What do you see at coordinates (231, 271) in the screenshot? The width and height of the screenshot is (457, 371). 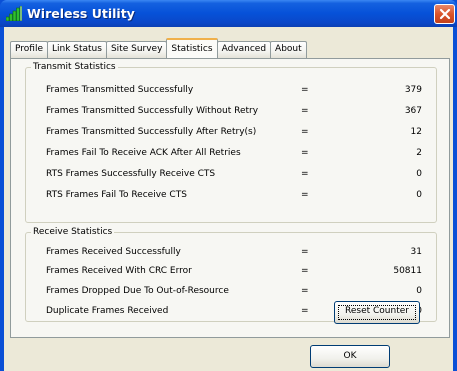 I see `stat-row: Frames Received With CRC Error = 50811` at bounding box center [231, 271].